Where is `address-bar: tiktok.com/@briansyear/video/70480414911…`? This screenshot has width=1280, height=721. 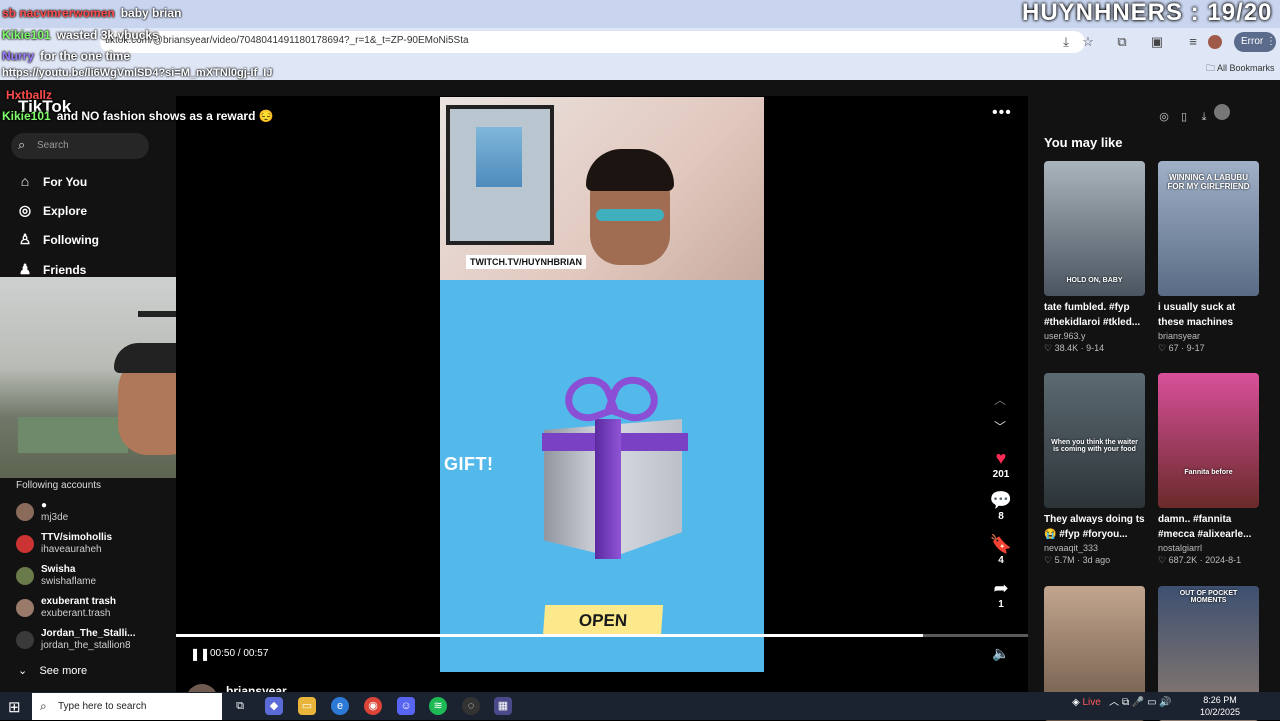 address-bar: tiktok.com/@briansyear/video/70480414911… is located at coordinates (592, 42).